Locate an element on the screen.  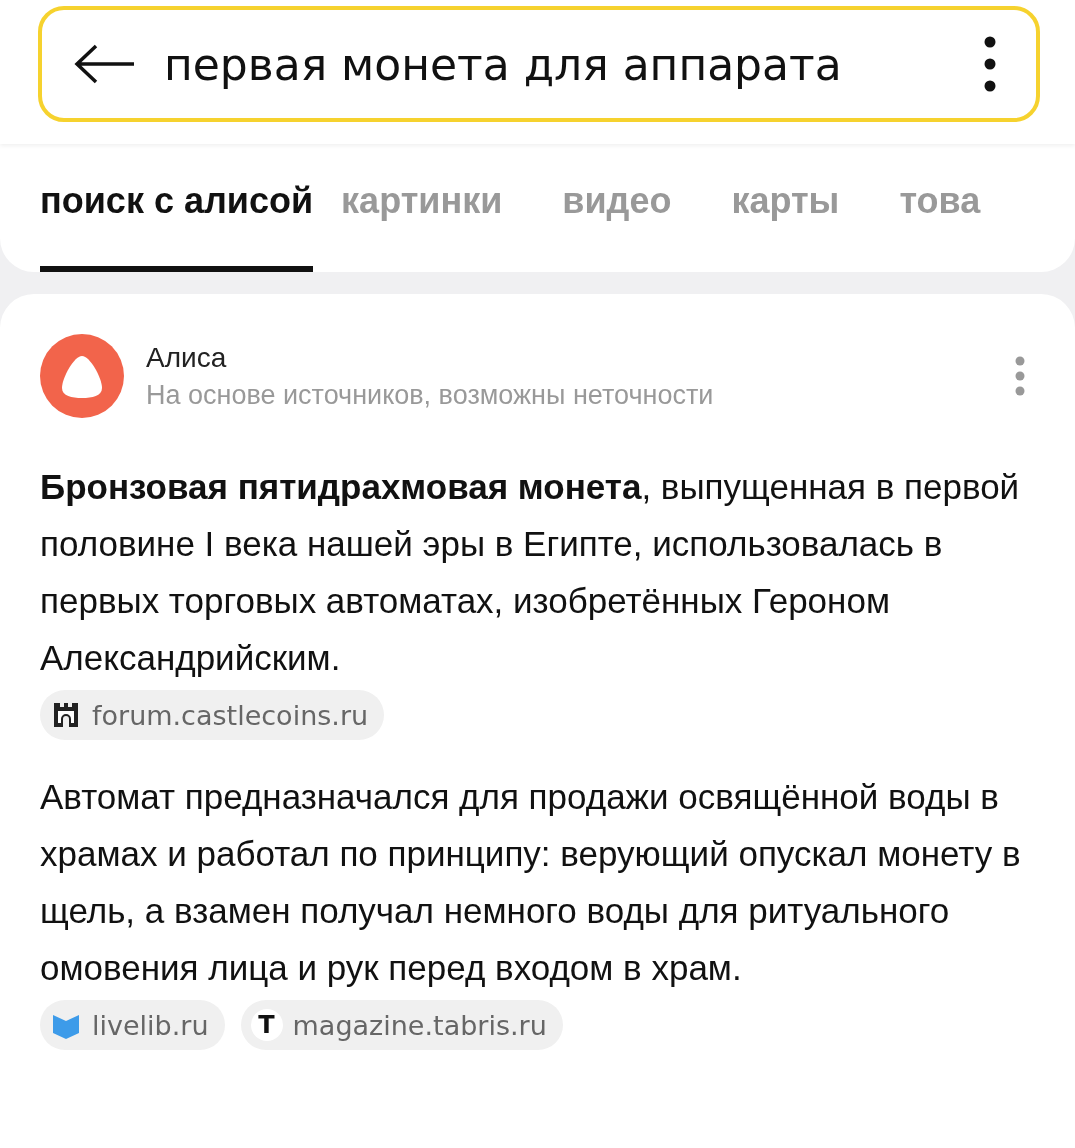
assistant-logo-icon is located at coordinates (82, 376).